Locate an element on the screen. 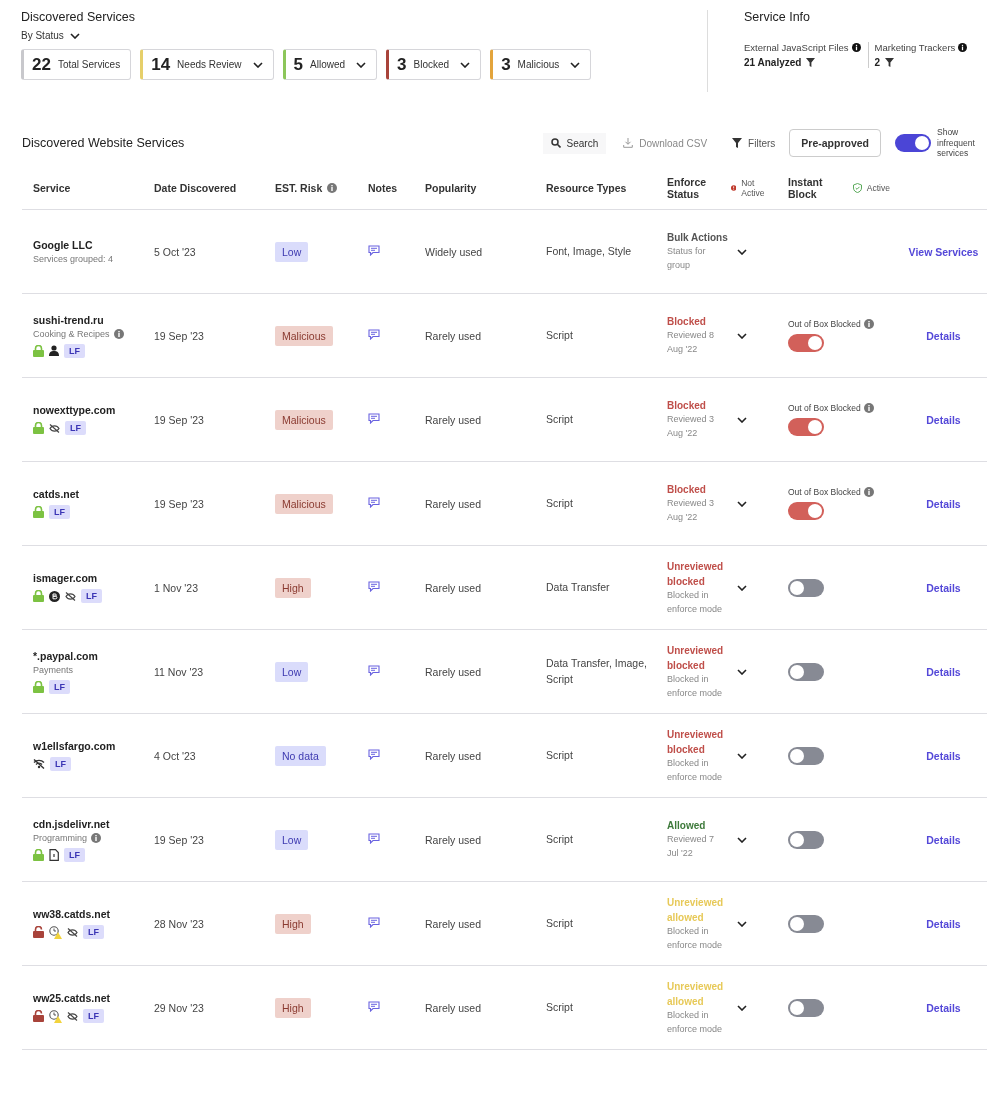 The width and height of the screenshot is (1002, 1120). status-note: Reviewed 3 Aug '22 is located at coordinates (691, 510).